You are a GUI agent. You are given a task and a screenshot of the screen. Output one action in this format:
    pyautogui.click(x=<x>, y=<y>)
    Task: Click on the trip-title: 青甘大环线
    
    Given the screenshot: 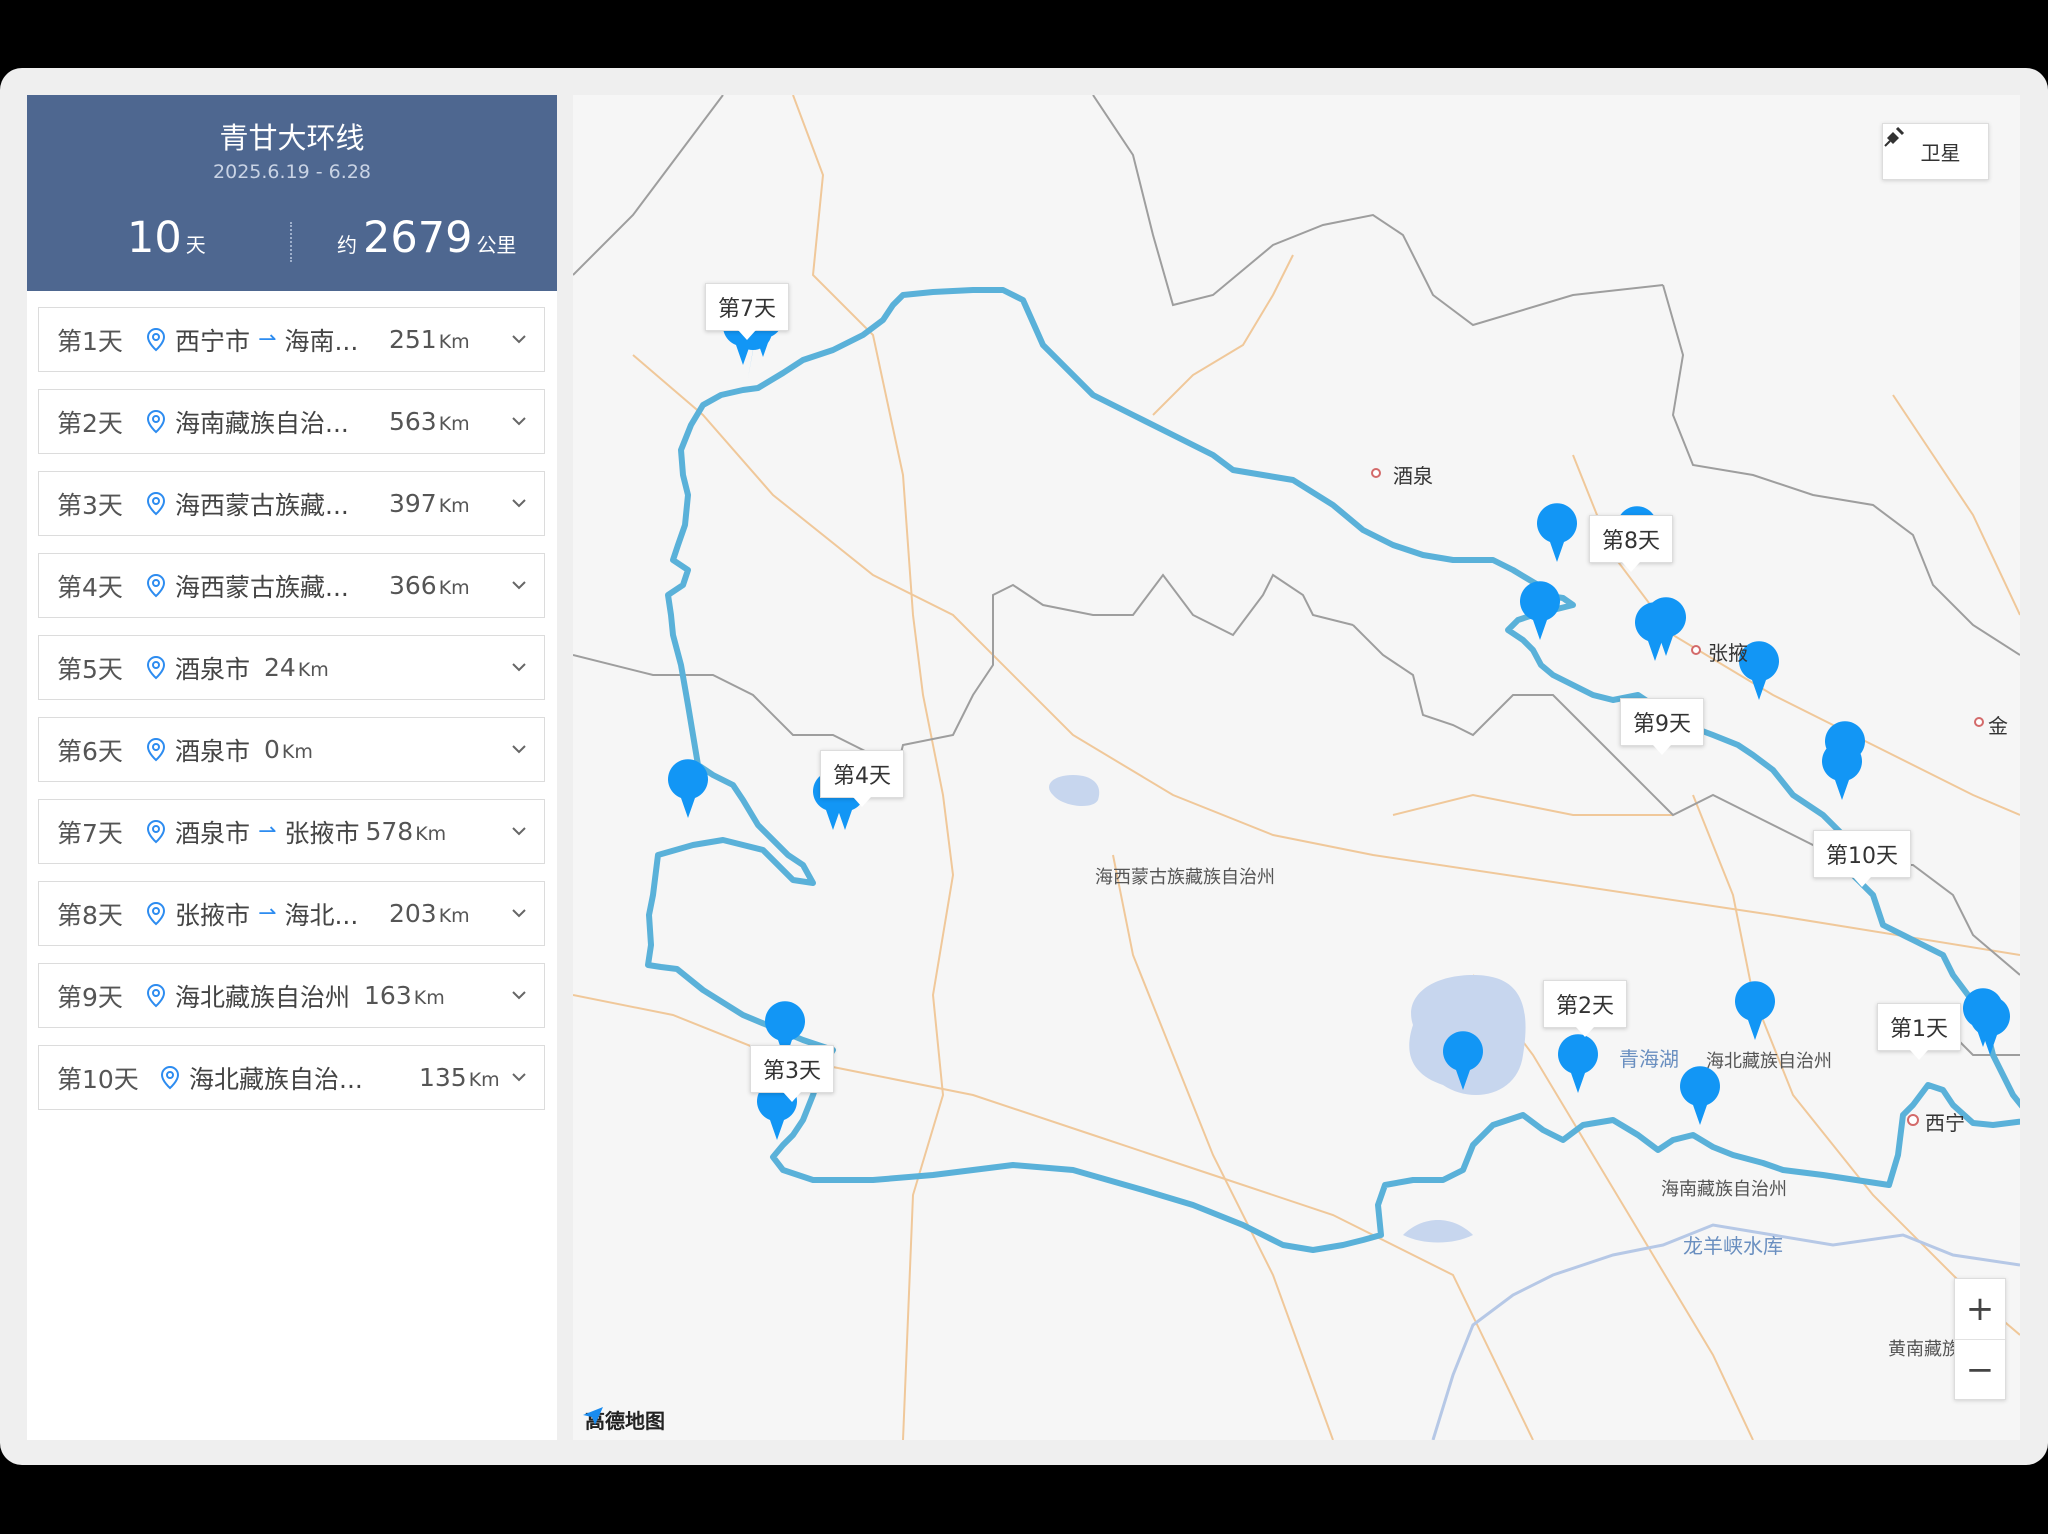 What is the action you would take?
    pyautogui.click(x=292, y=138)
    